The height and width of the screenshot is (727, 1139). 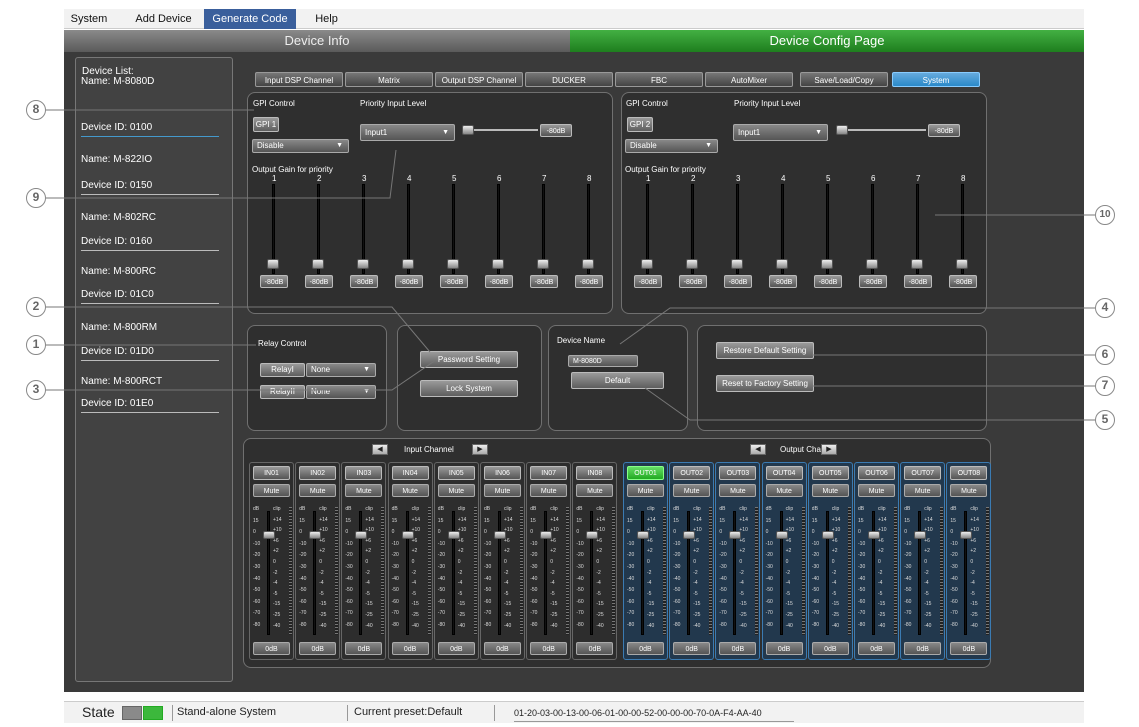 I want to click on callout-9: 9, so click(x=36, y=198).